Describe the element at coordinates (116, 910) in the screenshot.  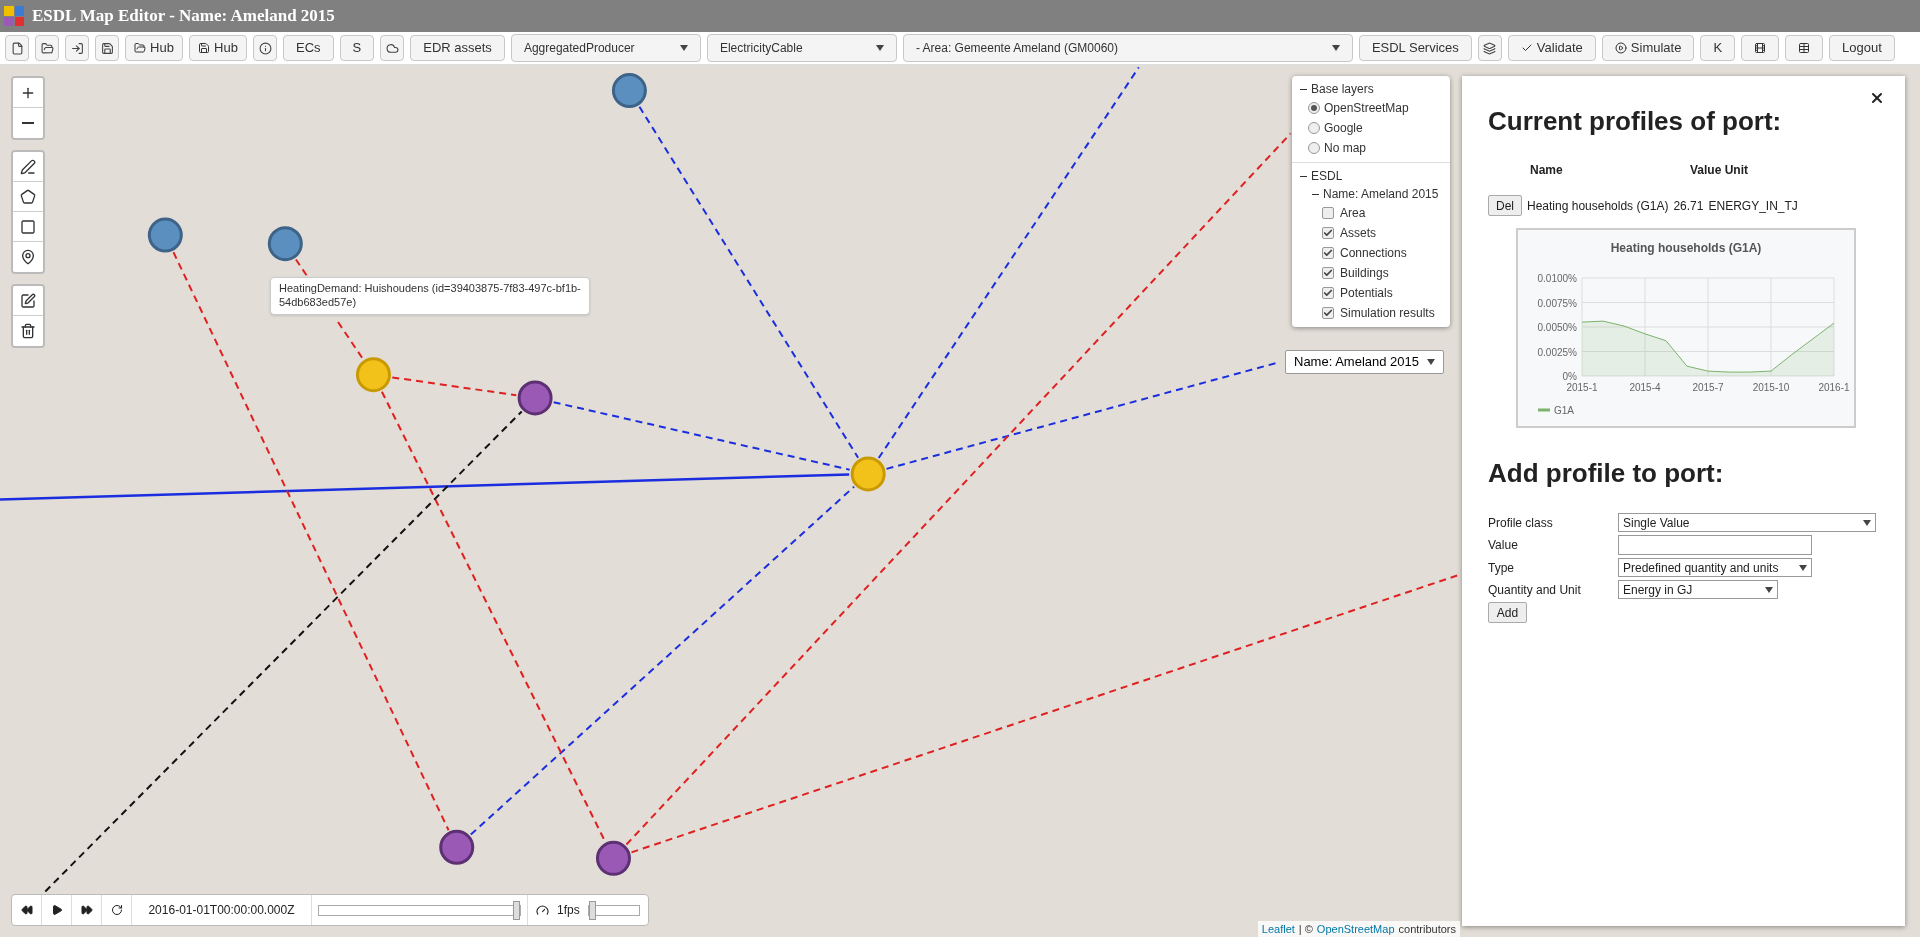
I see `refresh-icon` at that location.